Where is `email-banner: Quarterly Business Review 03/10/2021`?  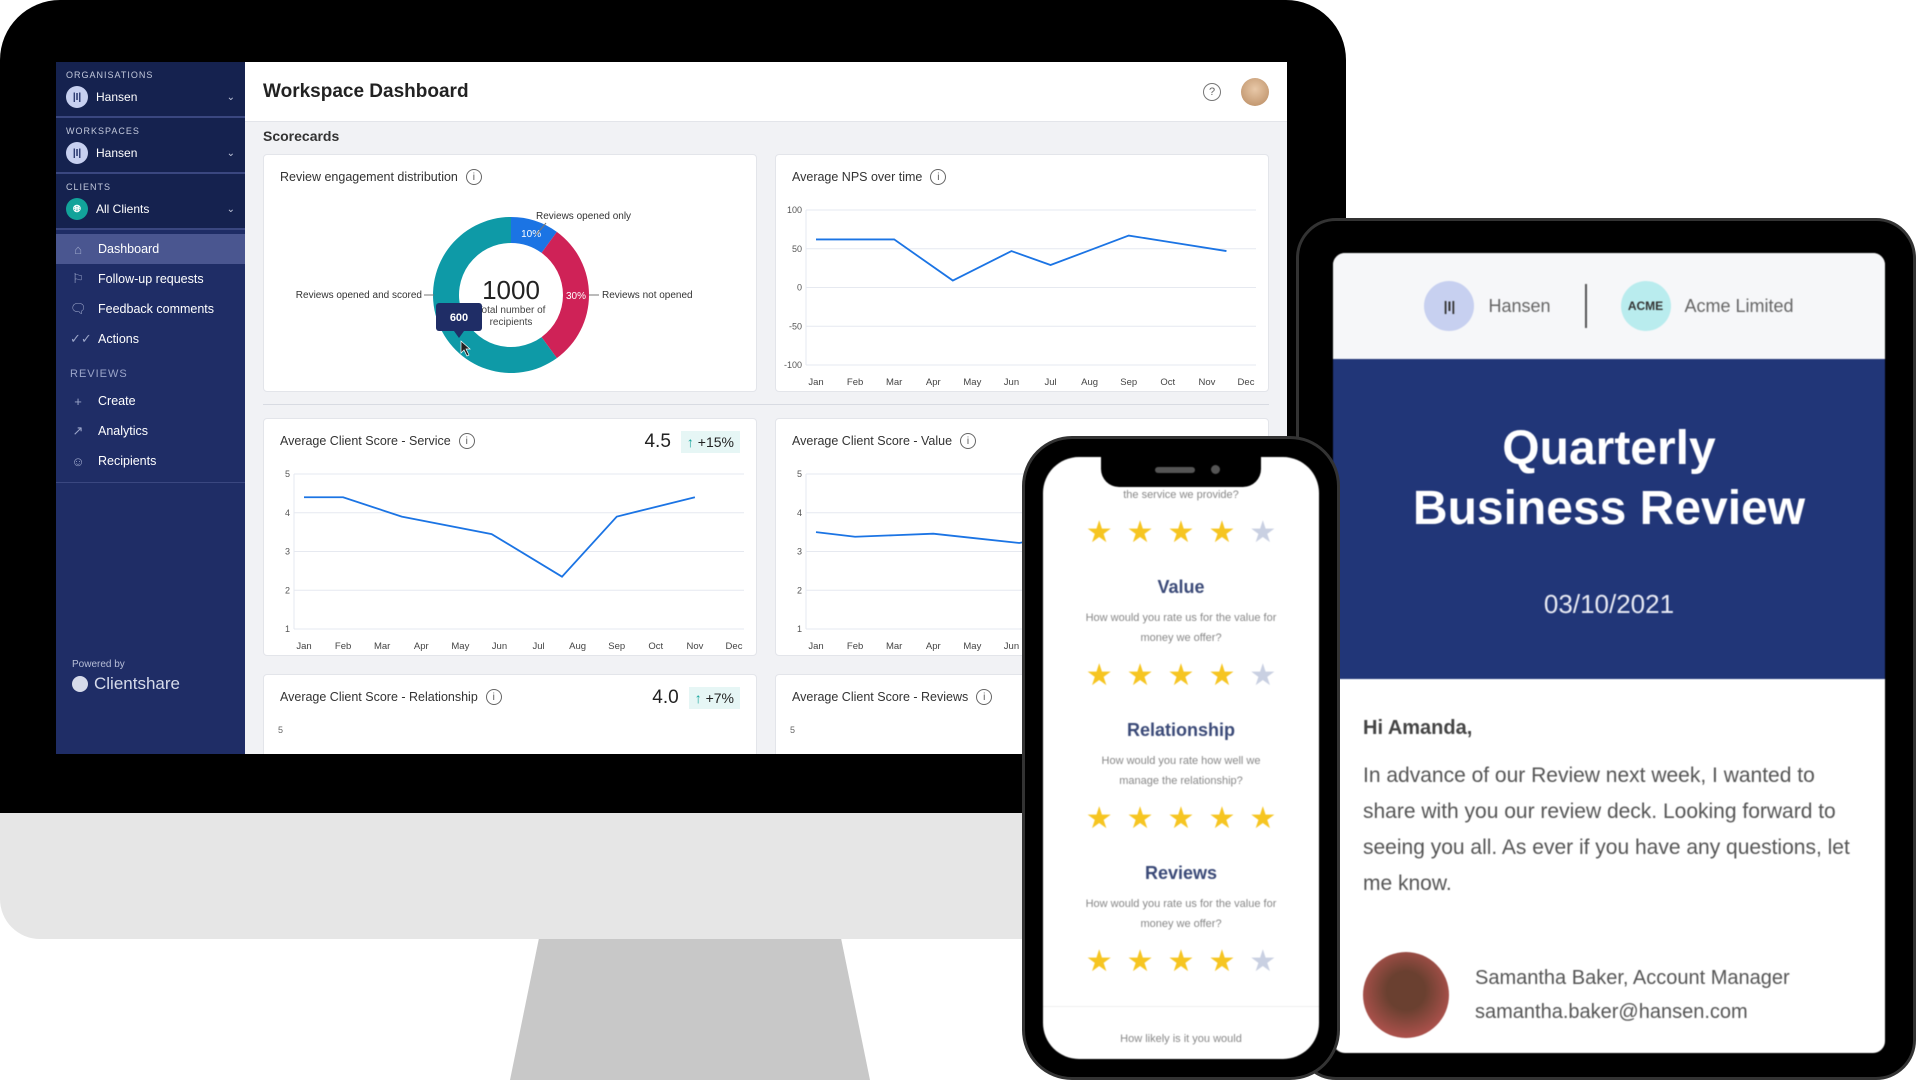
email-banner: Quarterly Business Review 03/10/2021 is located at coordinates (1609, 519).